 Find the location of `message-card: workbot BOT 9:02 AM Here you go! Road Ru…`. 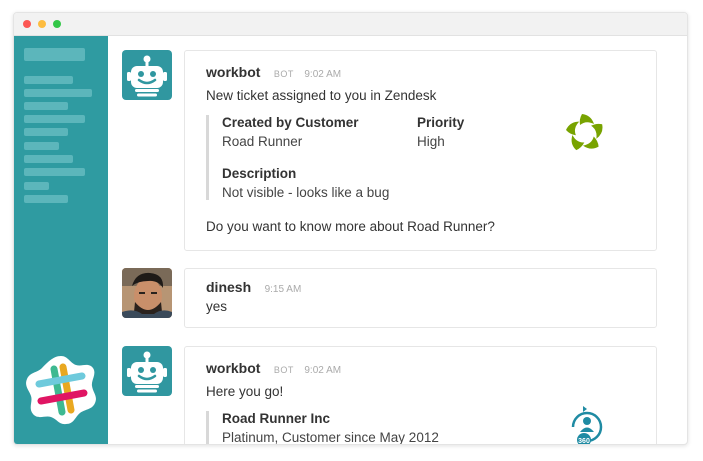

message-card: workbot BOT 9:02 AM Here you go! Road Ru… is located at coordinates (420, 395).